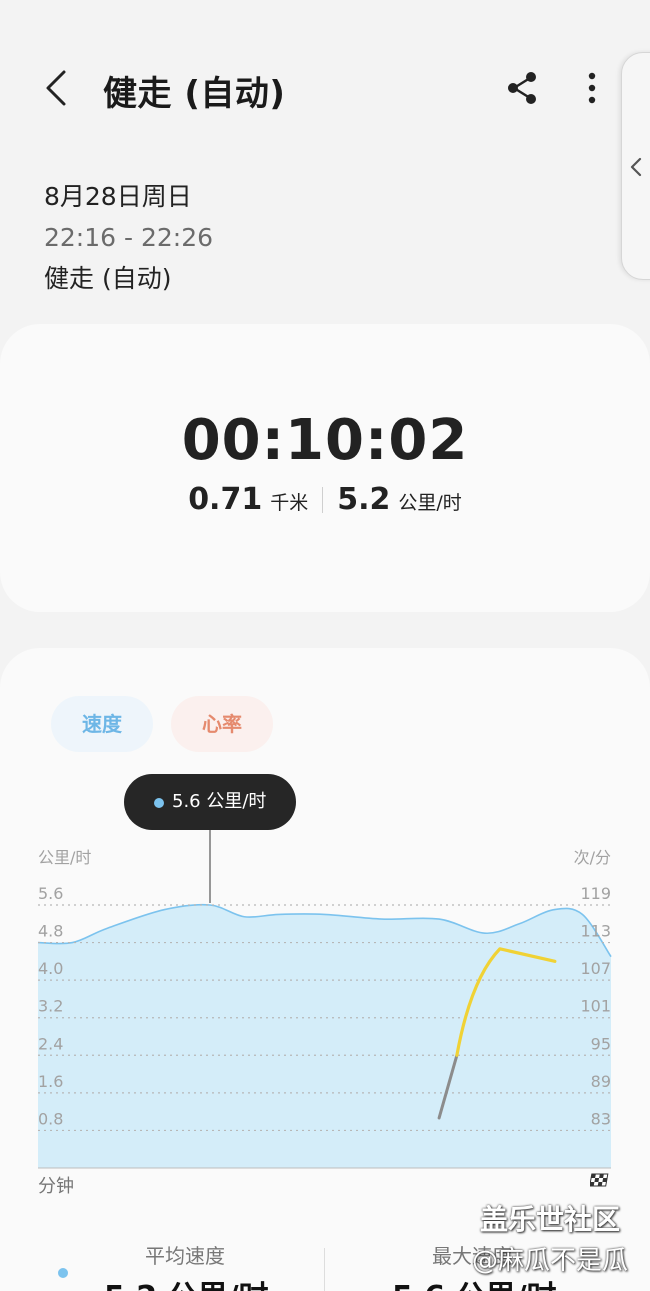 The width and height of the screenshot is (650, 1291). What do you see at coordinates (64, 857) in the screenshot?
I see `left-axis-unit: 公里/时` at bounding box center [64, 857].